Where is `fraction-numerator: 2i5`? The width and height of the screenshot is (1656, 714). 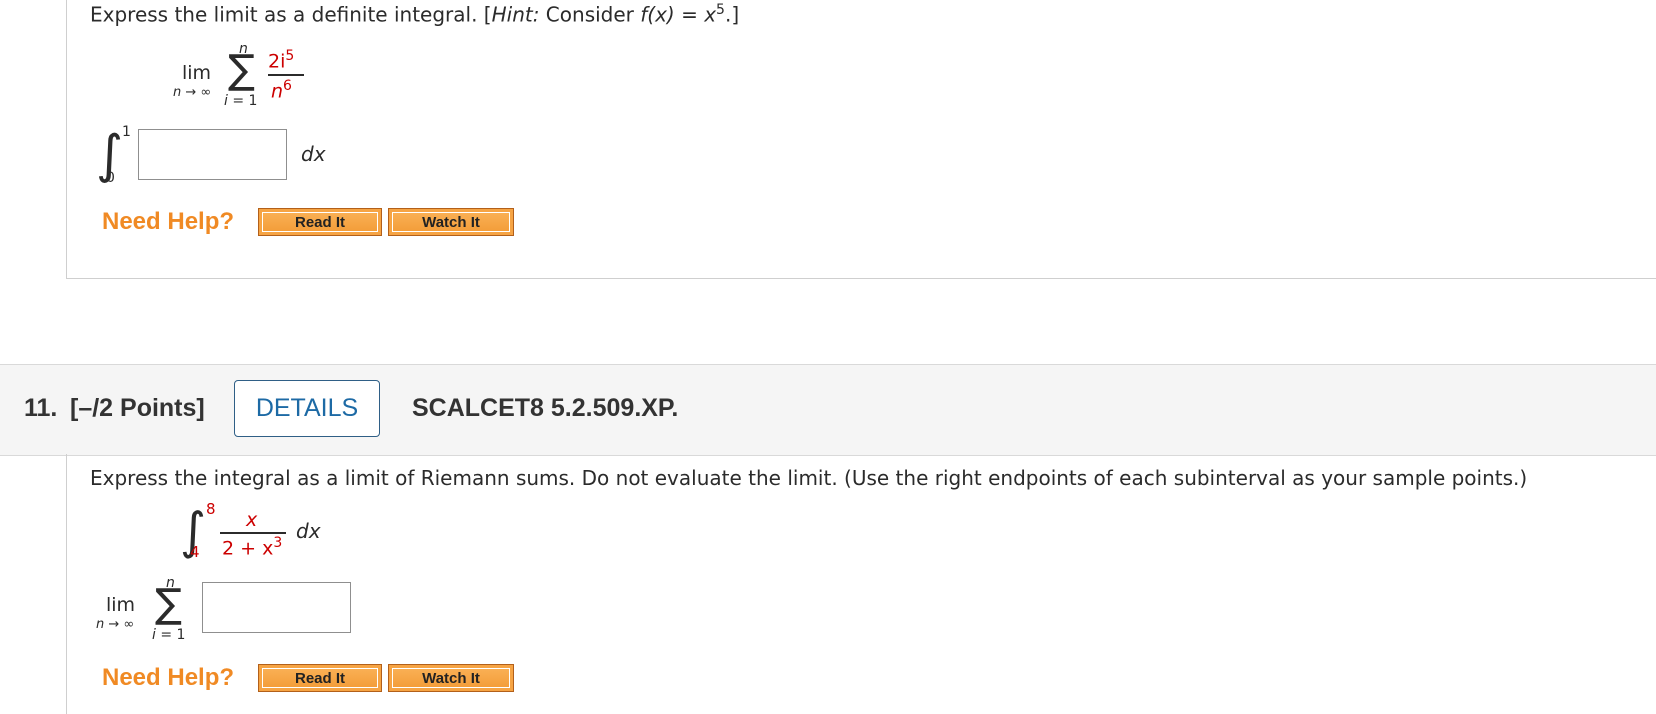
fraction-numerator: 2i5 is located at coordinates (281, 60).